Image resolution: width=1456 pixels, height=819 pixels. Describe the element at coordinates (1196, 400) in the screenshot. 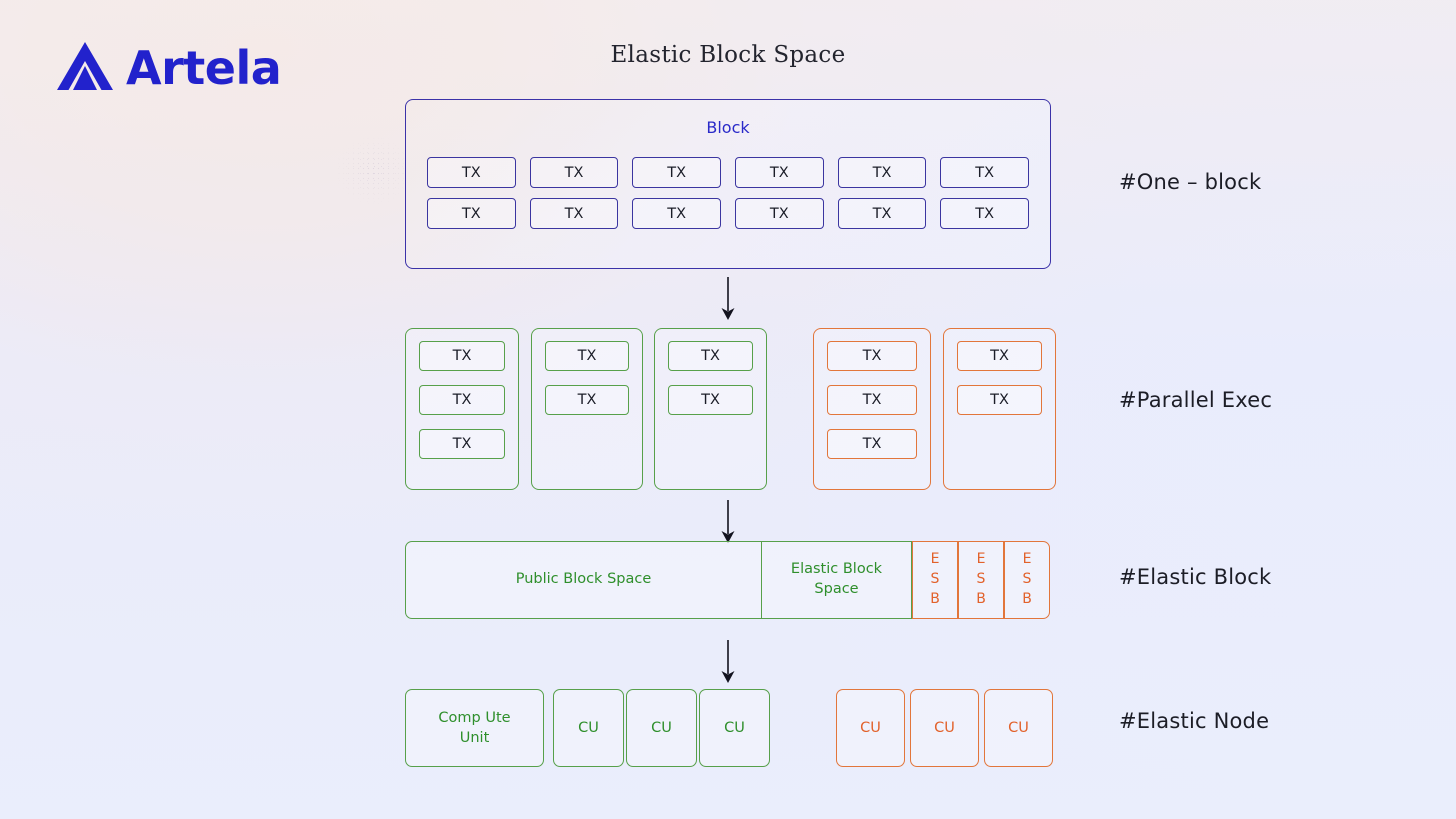

I see `section-caption: #Parallel Exec` at that location.